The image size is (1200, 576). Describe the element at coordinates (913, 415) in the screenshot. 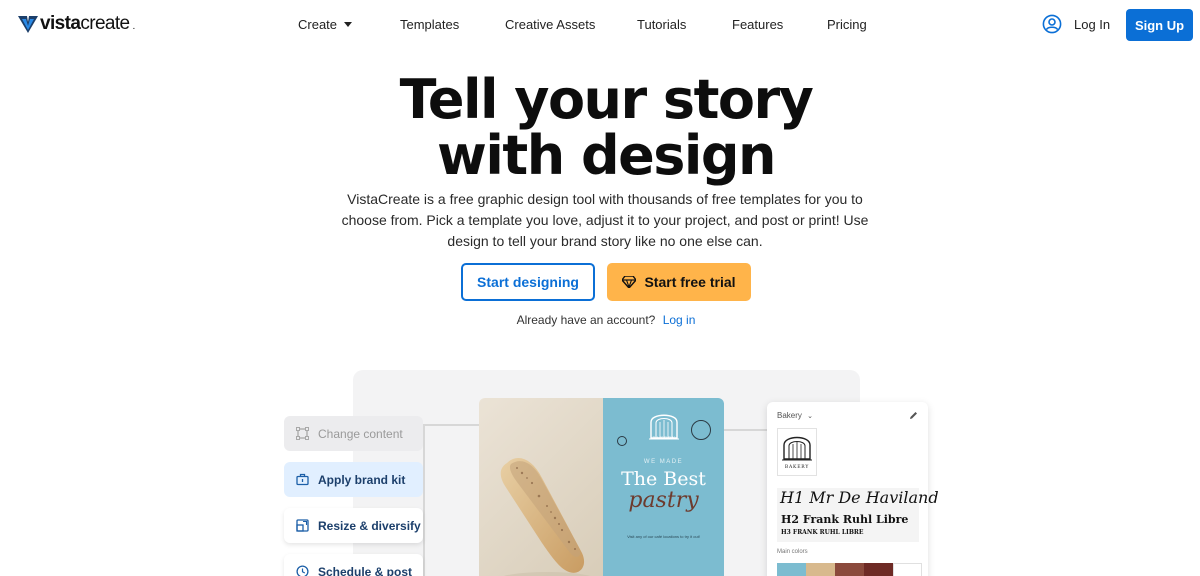

I see `pencil-icon` at that location.